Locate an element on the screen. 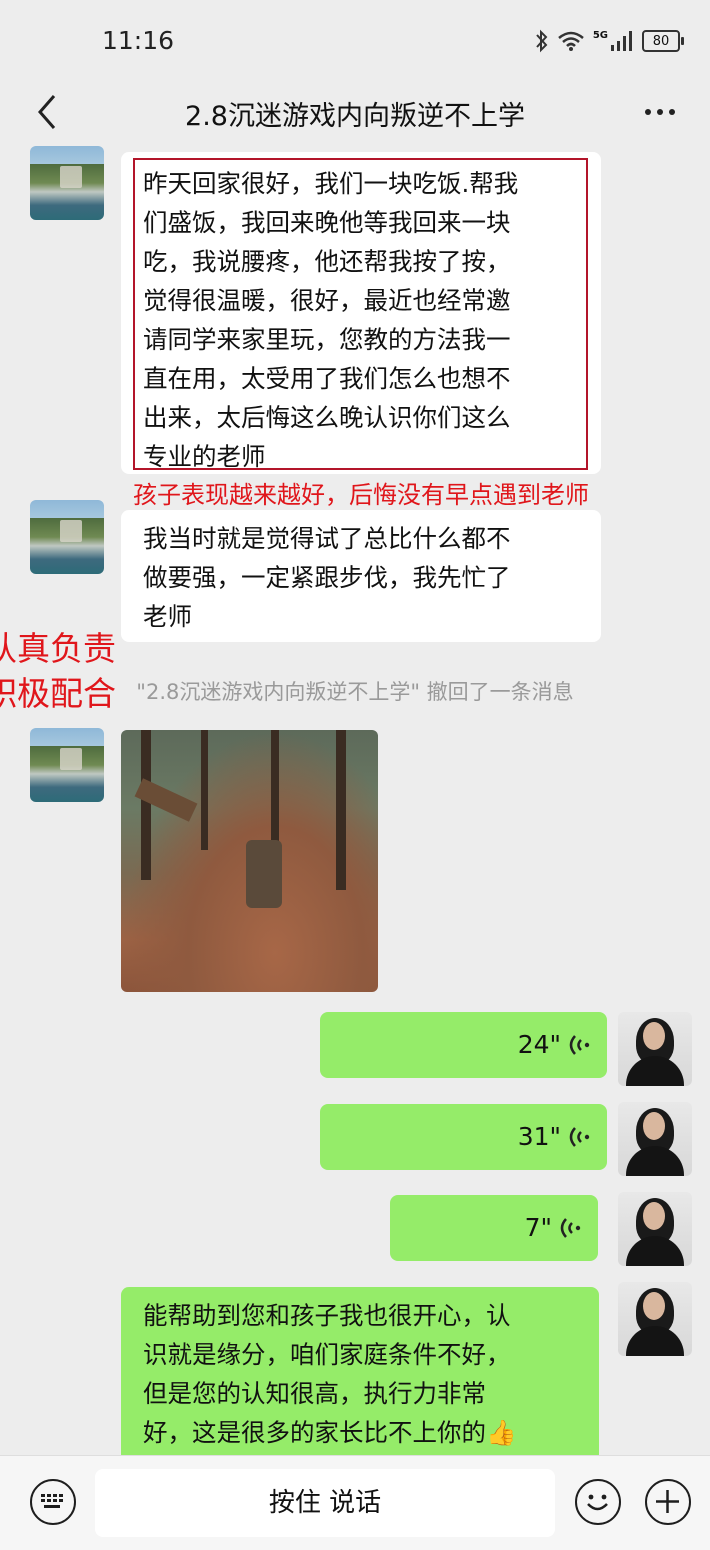 The height and width of the screenshot is (1550, 710). keyboard-icon is located at coordinates (52, 1501).